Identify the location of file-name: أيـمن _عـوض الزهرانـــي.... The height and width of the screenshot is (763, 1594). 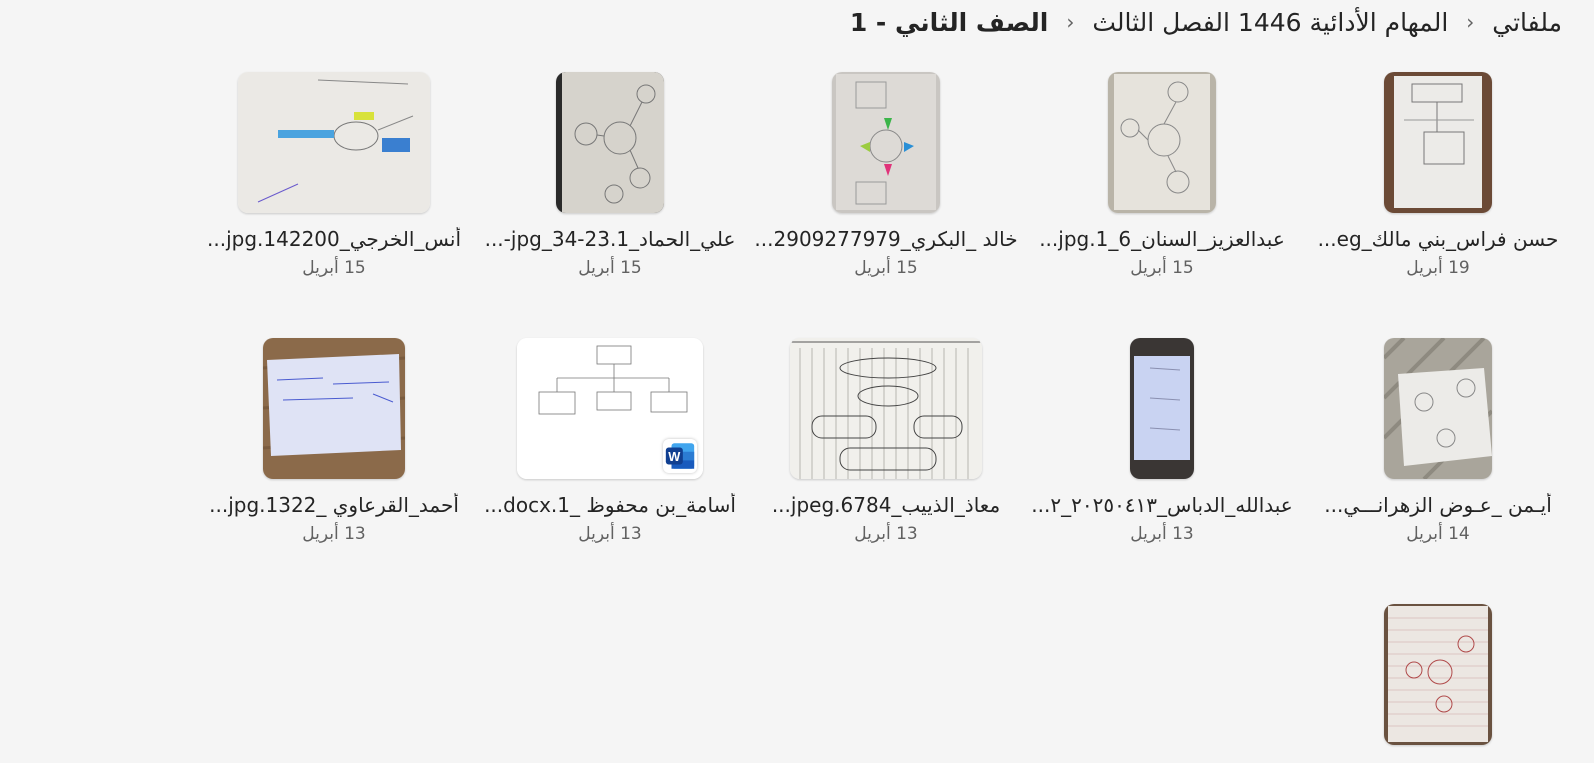
(1438, 505).